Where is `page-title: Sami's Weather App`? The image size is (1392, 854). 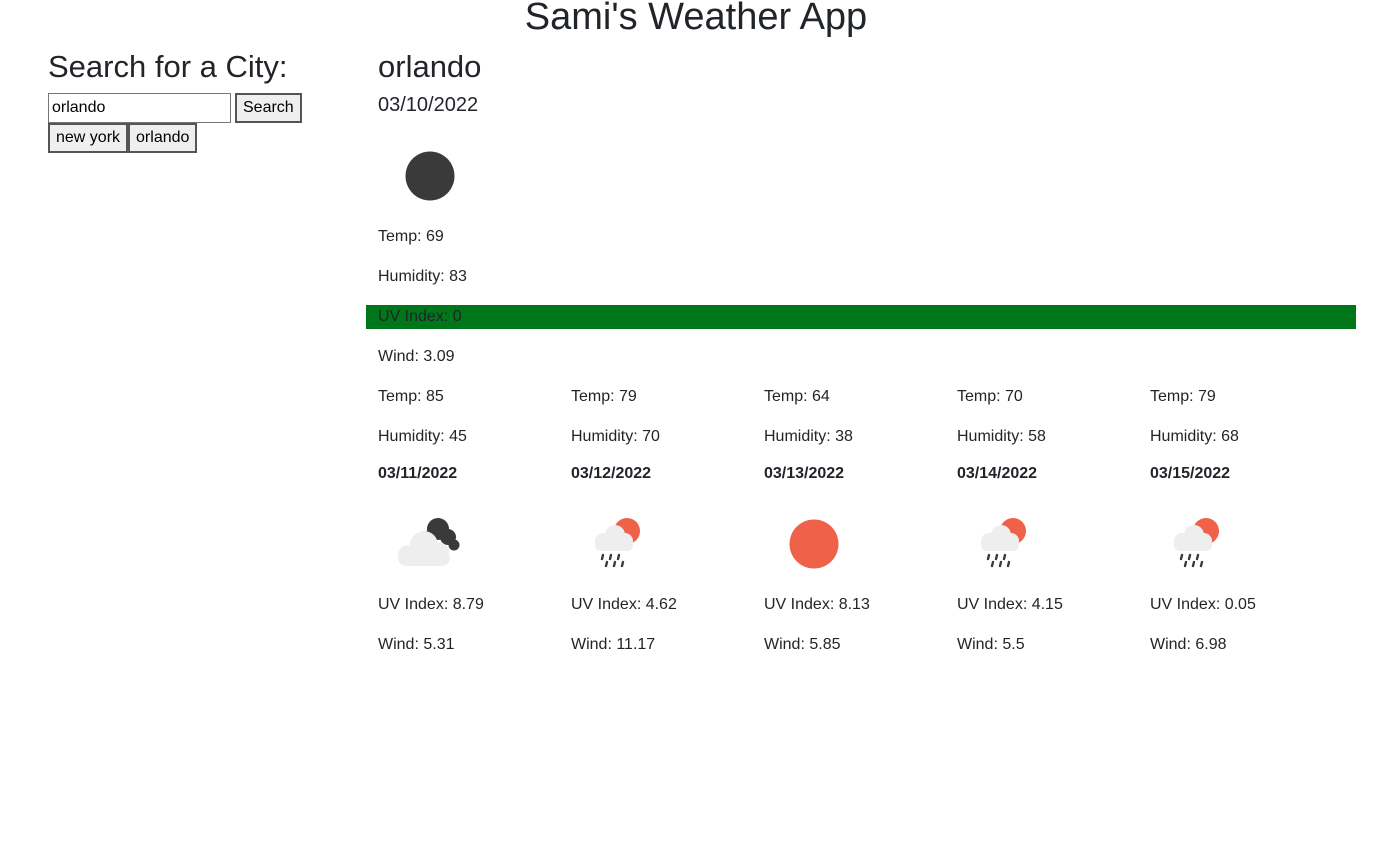 page-title: Sami's Weather App is located at coordinates (696, 19).